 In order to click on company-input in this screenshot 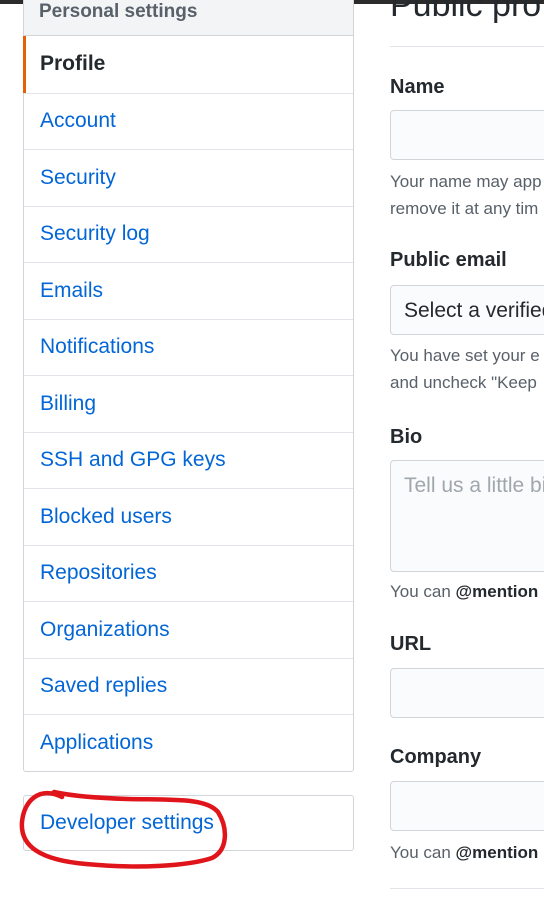, I will do `click(467, 806)`.